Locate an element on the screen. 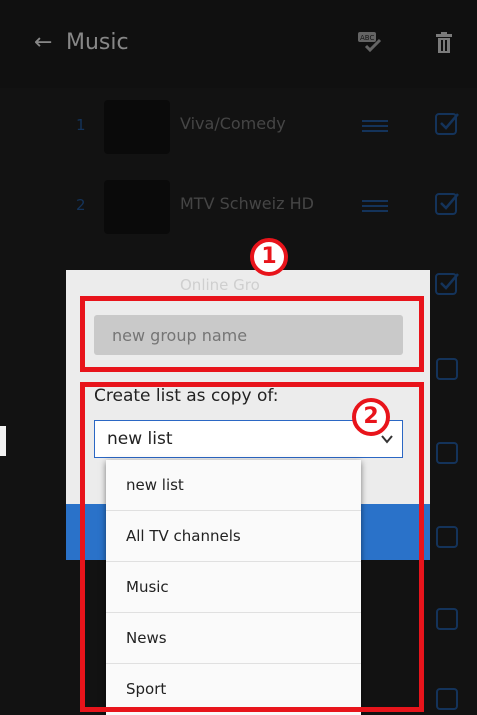 This screenshot has width=477, height=715. edge-marker is located at coordinates (3, 441).